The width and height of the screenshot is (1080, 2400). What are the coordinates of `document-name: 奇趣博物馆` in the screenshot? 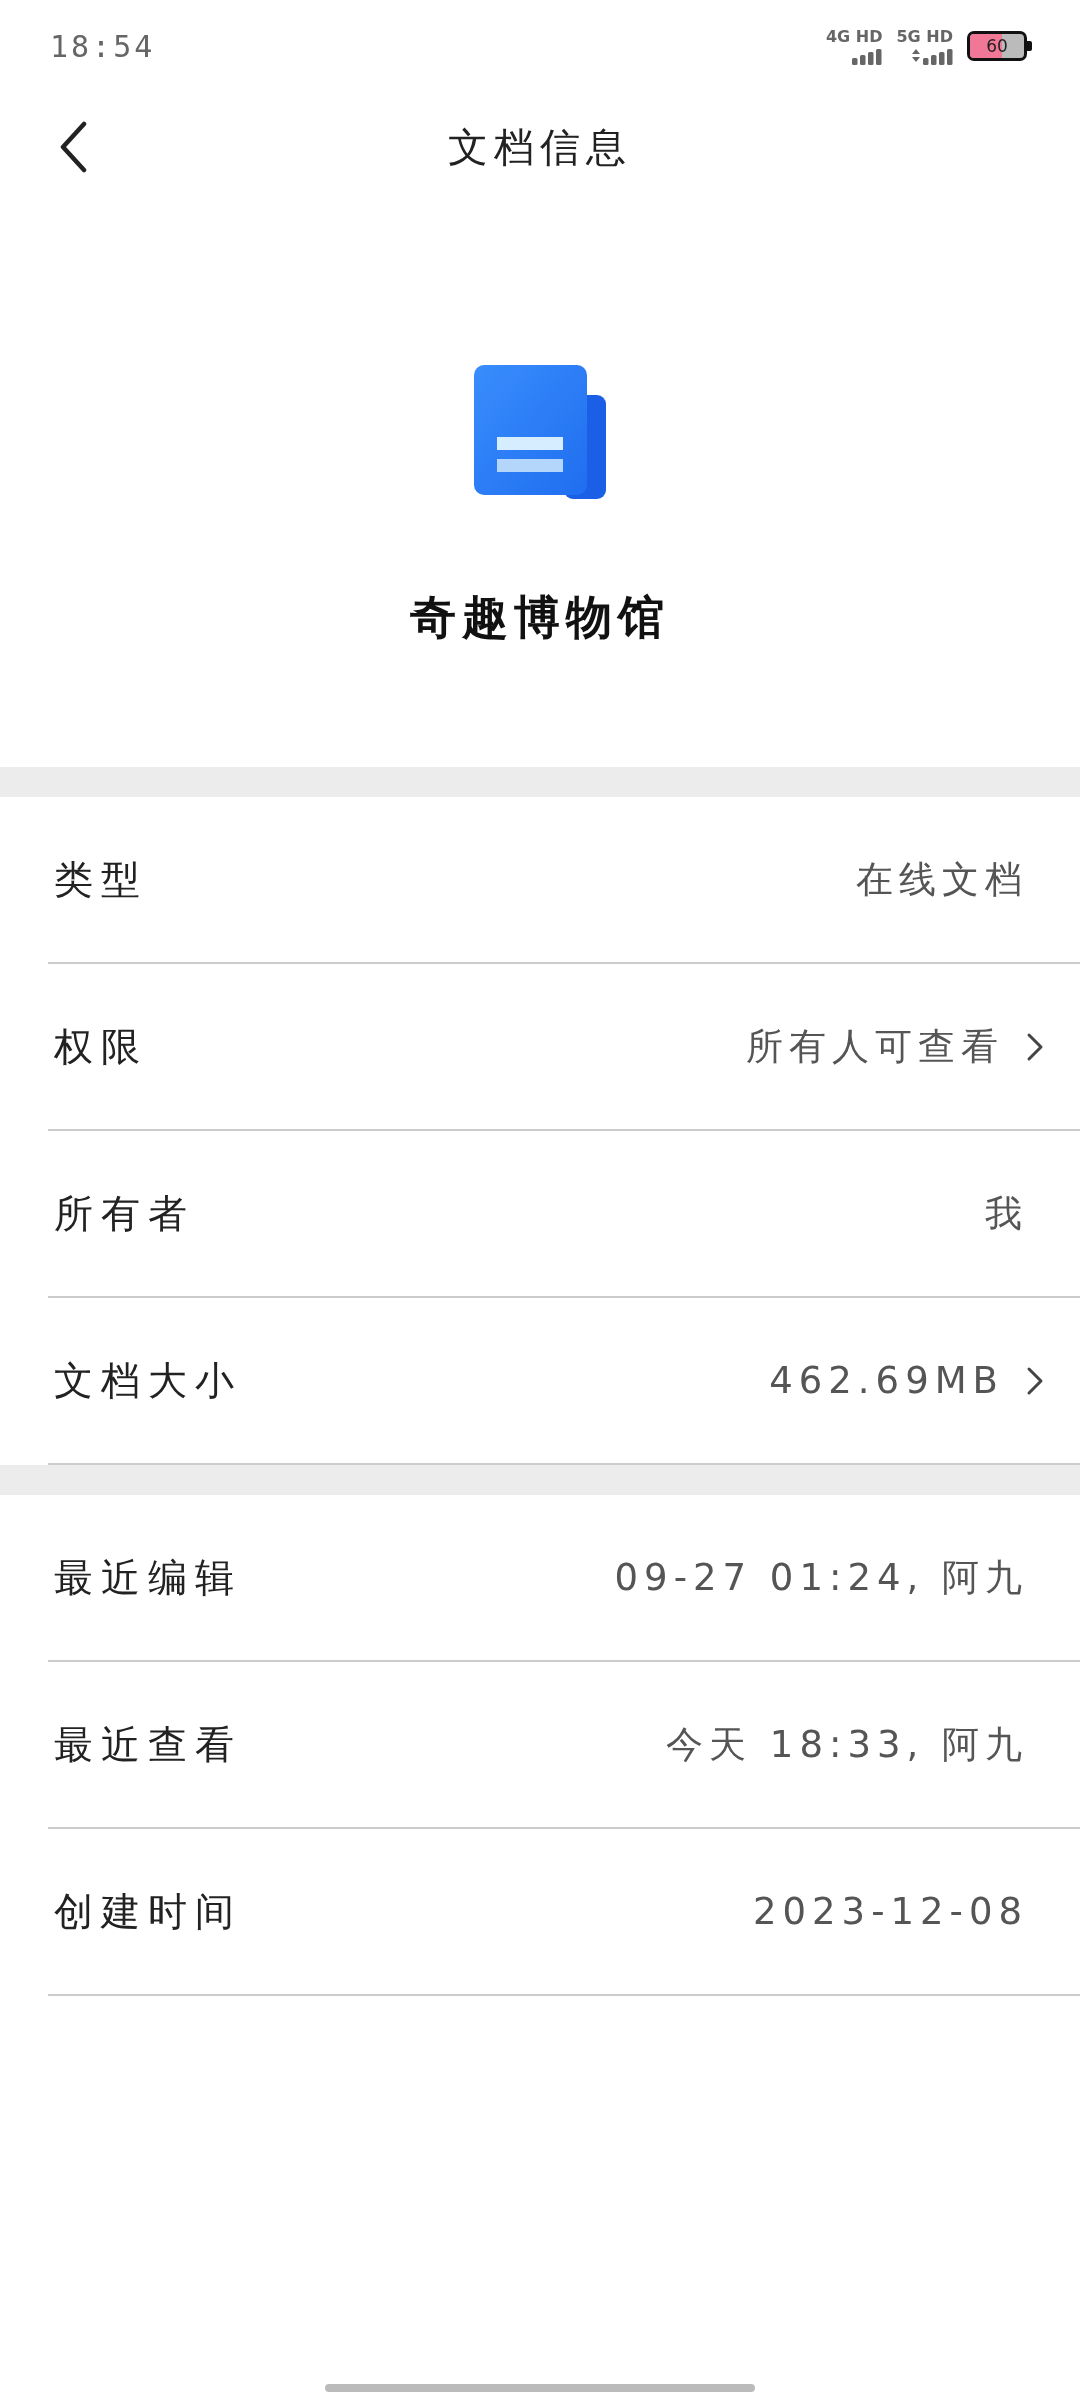 It's located at (540, 617).